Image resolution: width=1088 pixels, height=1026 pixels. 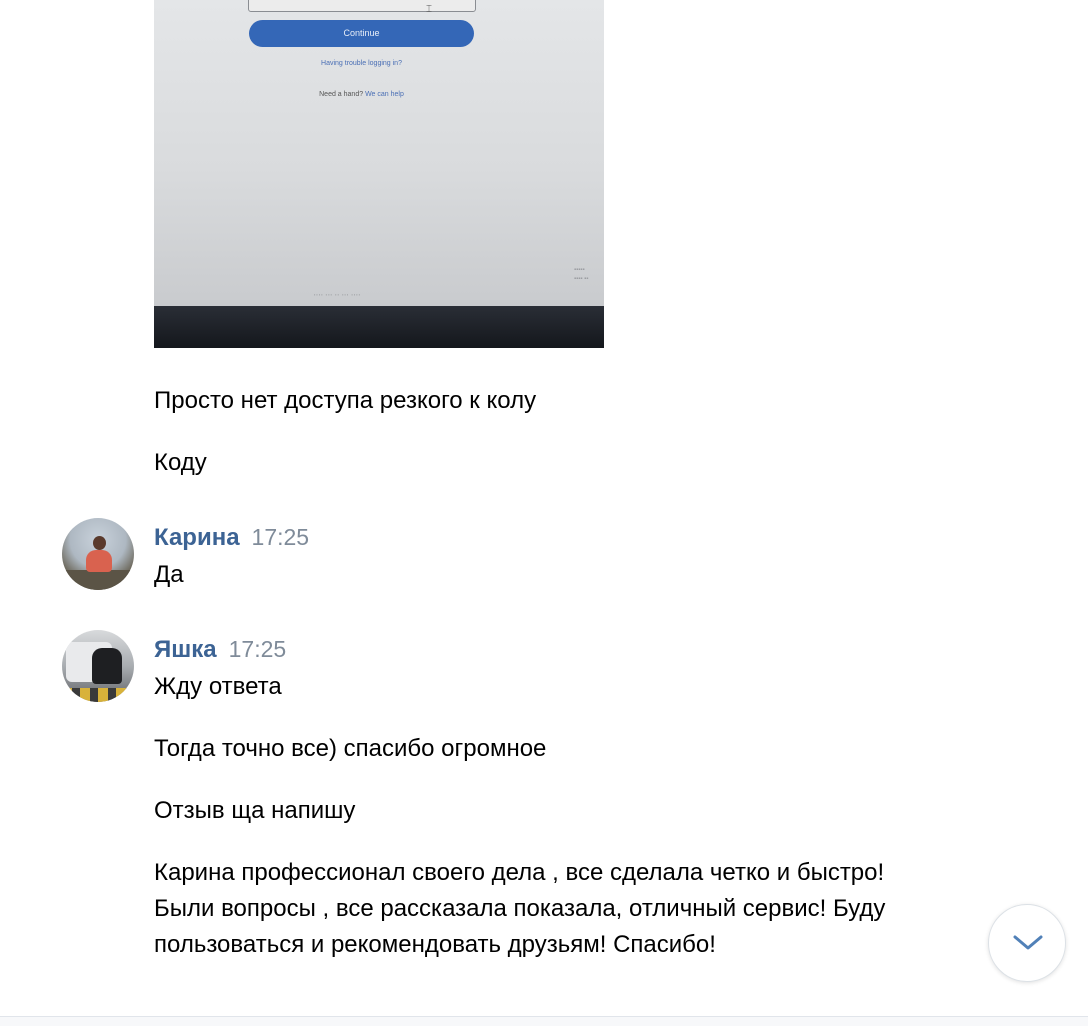 I want to click on message-header: Карина 17:25, so click(x=231, y=537).